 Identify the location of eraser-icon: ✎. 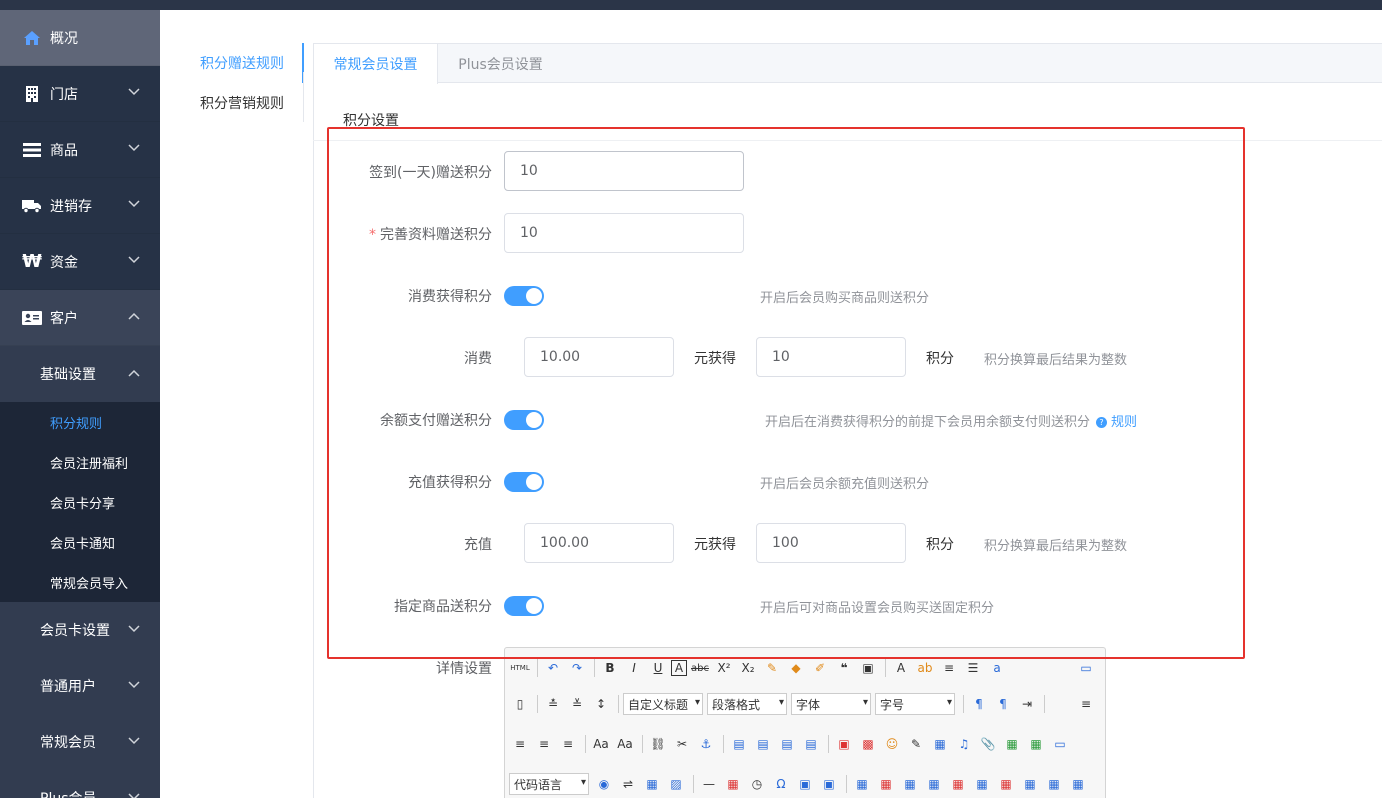
(772, 668).